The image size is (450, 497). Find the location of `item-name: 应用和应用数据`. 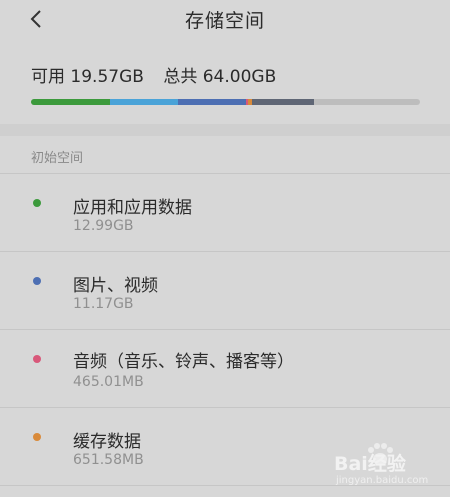

item-name: 应用和应用数据 is located at coordinates (132, 208).